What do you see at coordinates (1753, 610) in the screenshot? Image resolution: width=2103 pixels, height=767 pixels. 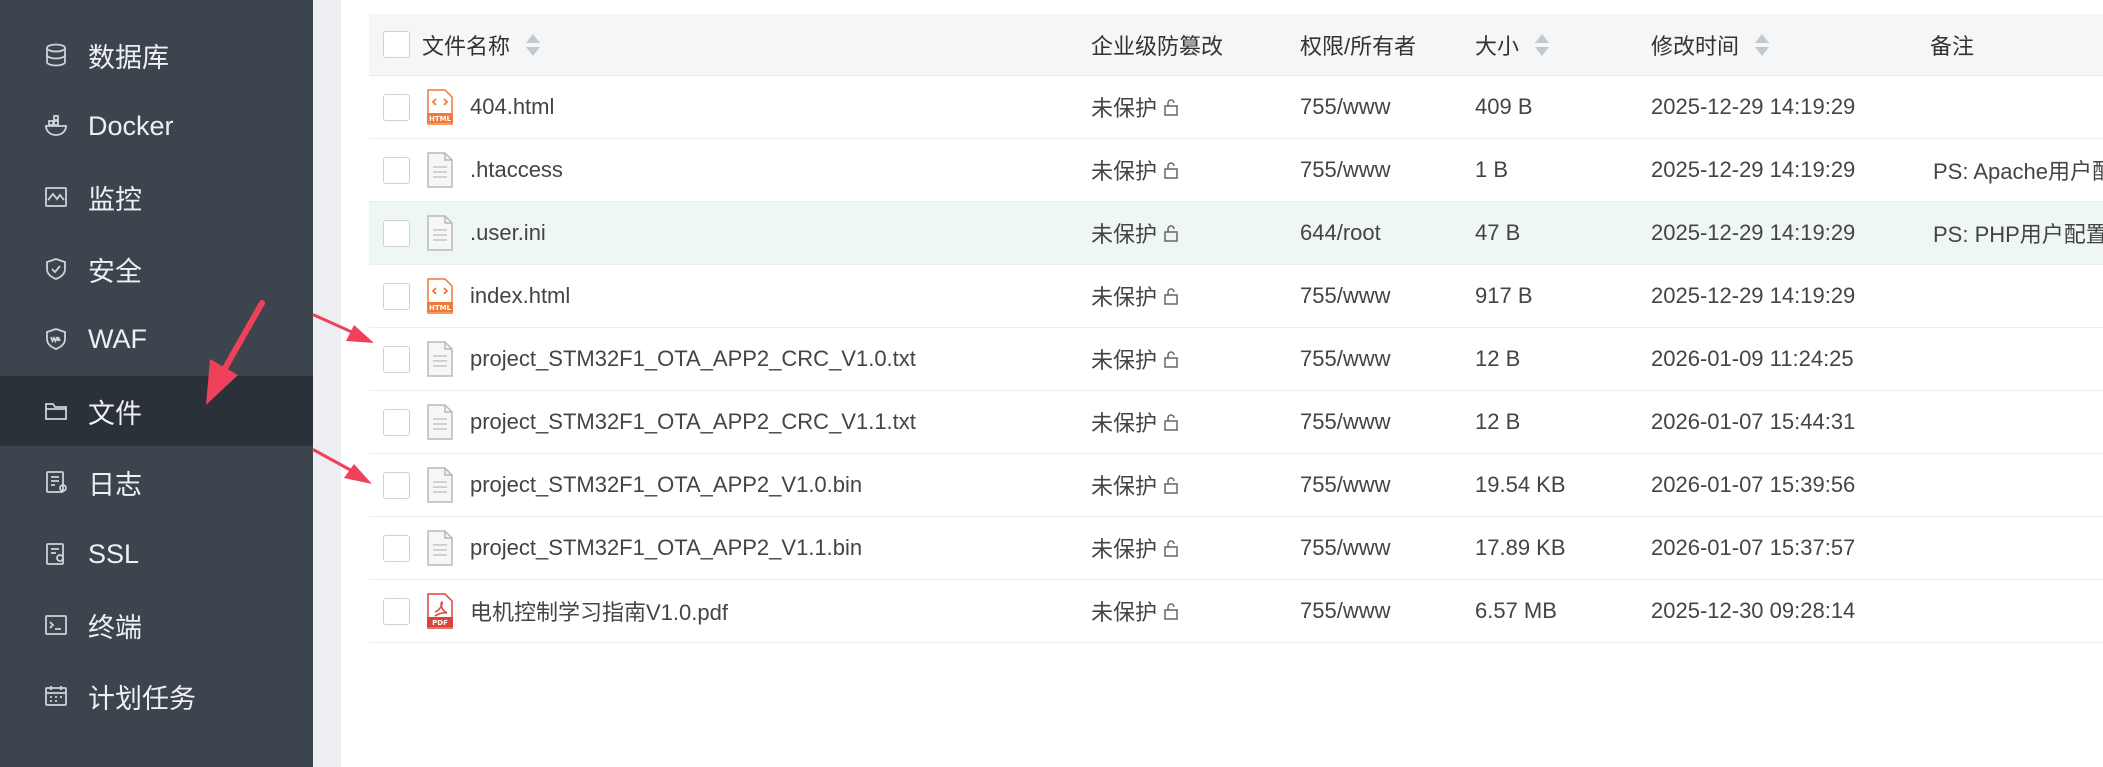 I see `modified-time: 2025-12-30 09:28:14` at bounding box center [1753, 610].